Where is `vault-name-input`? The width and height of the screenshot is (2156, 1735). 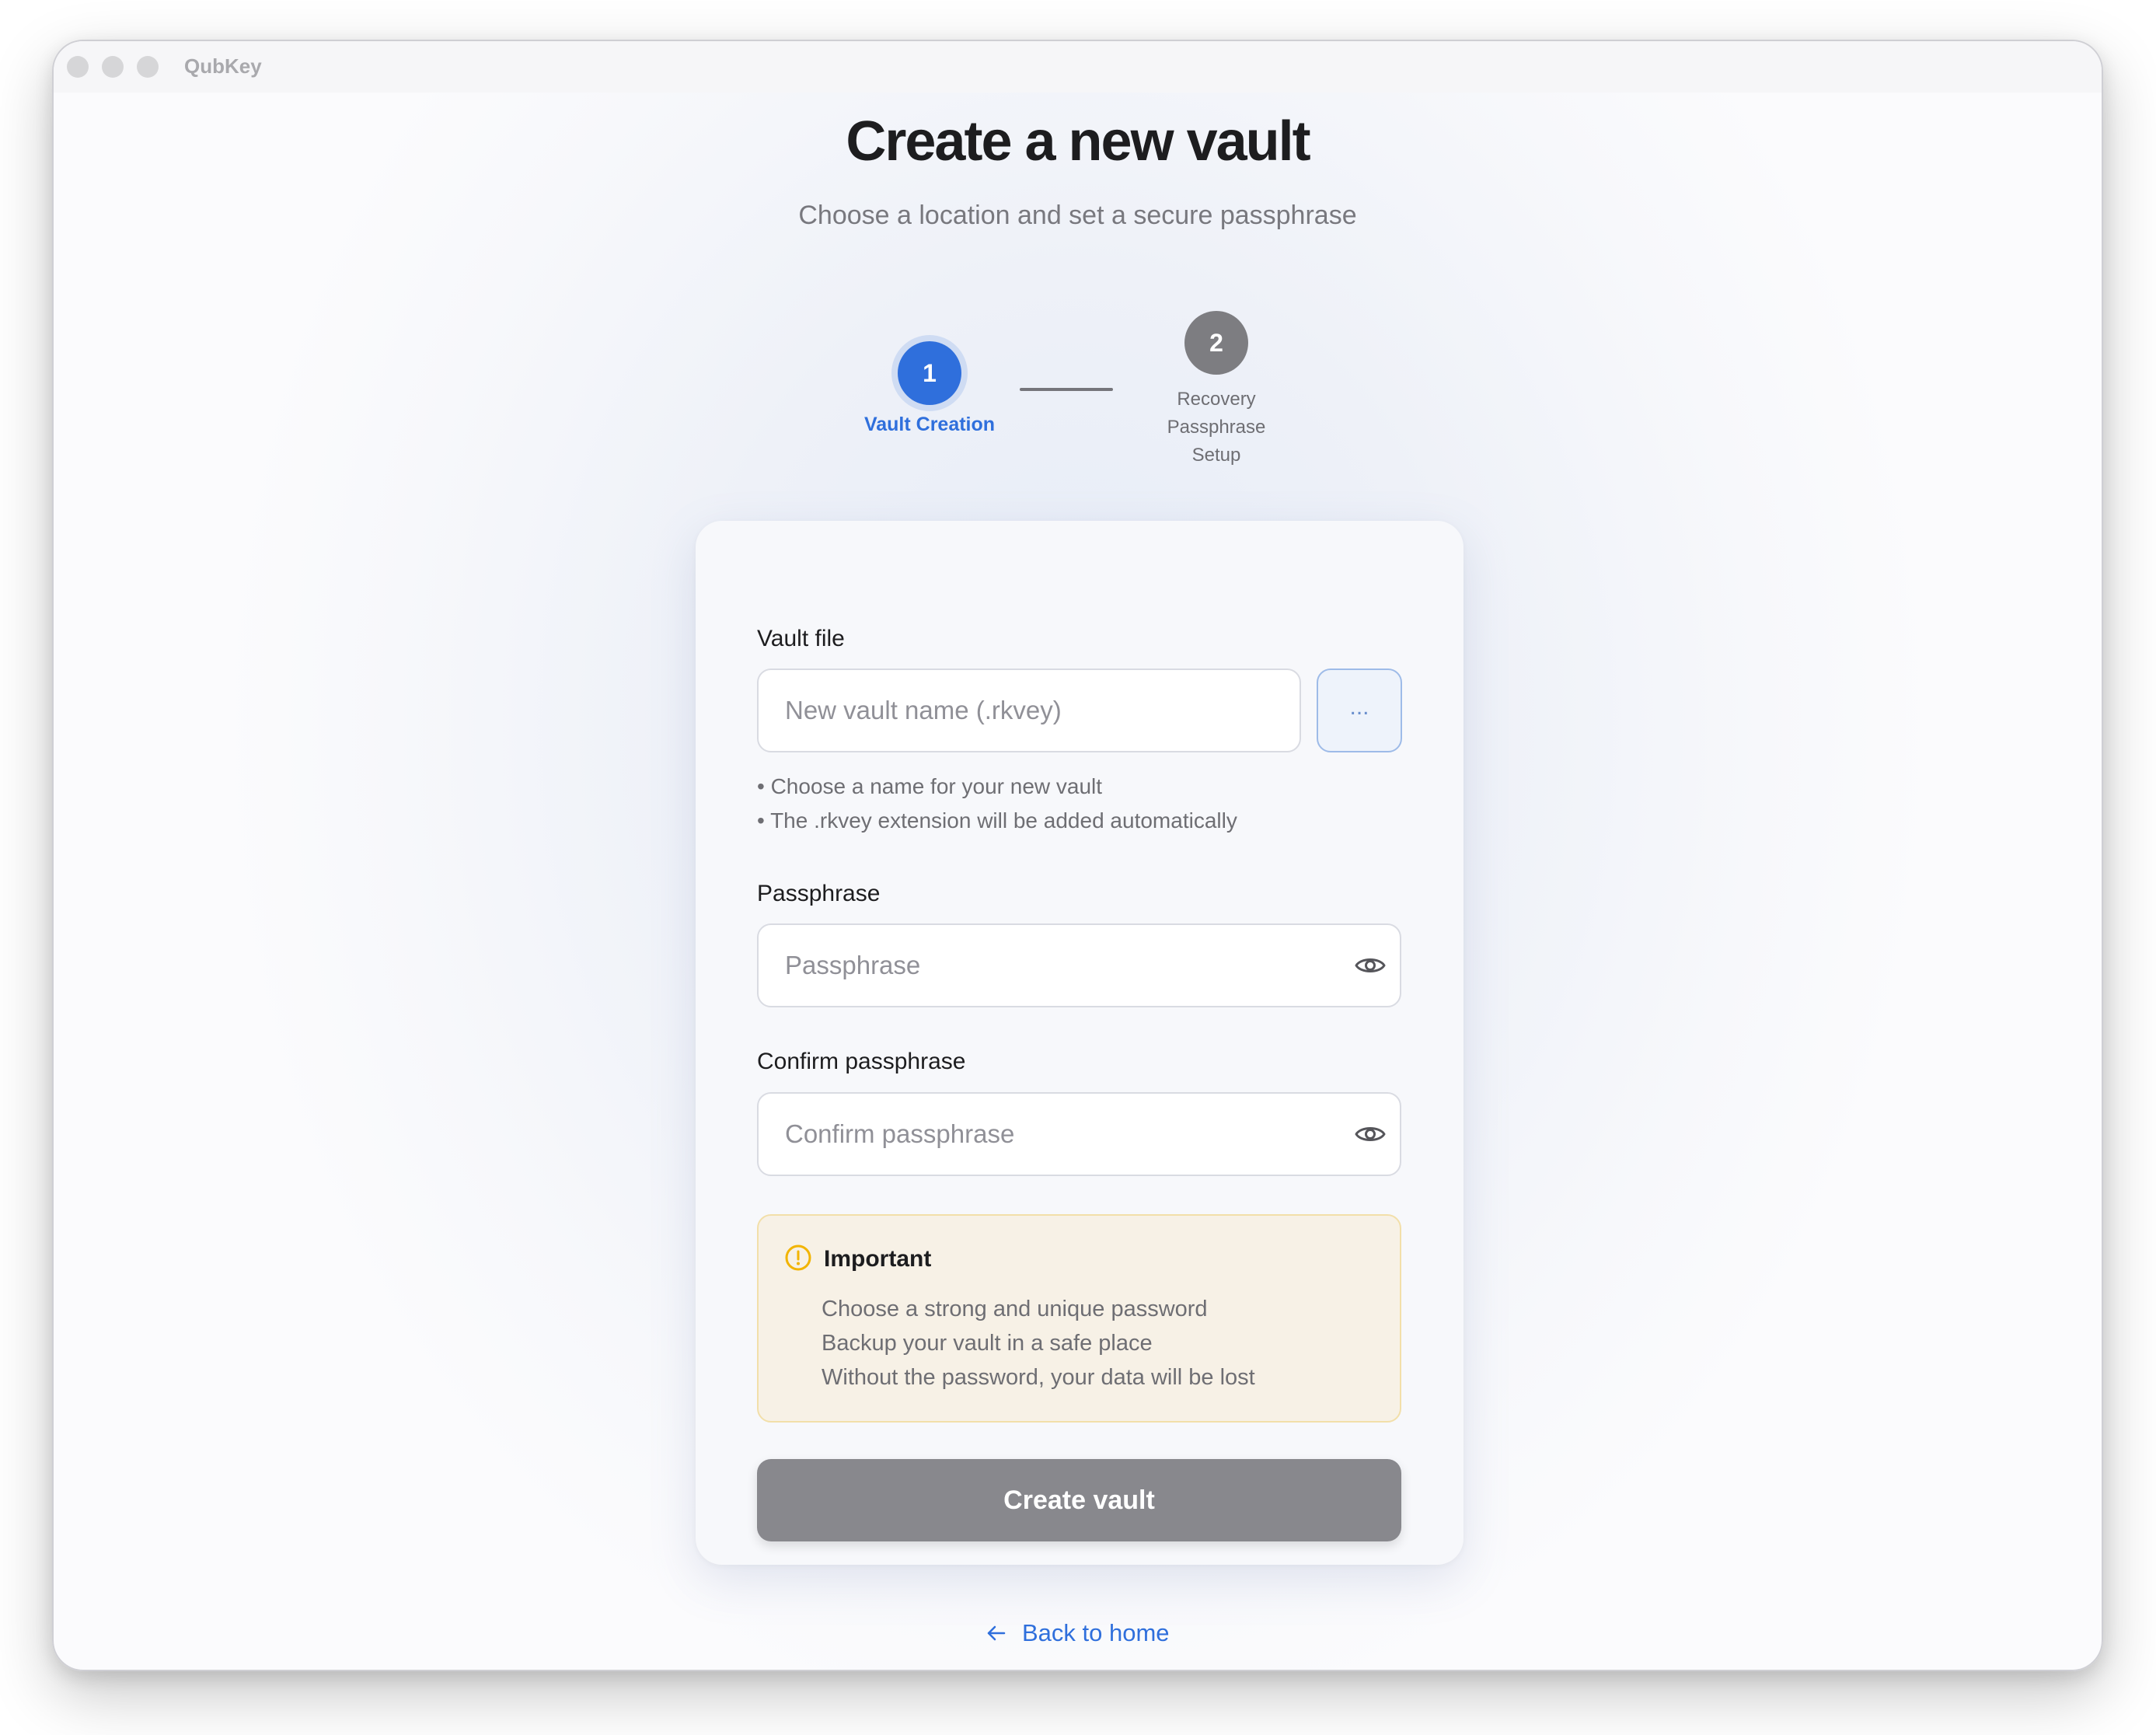 vault-name-input is located at coordinates (1029, 710).